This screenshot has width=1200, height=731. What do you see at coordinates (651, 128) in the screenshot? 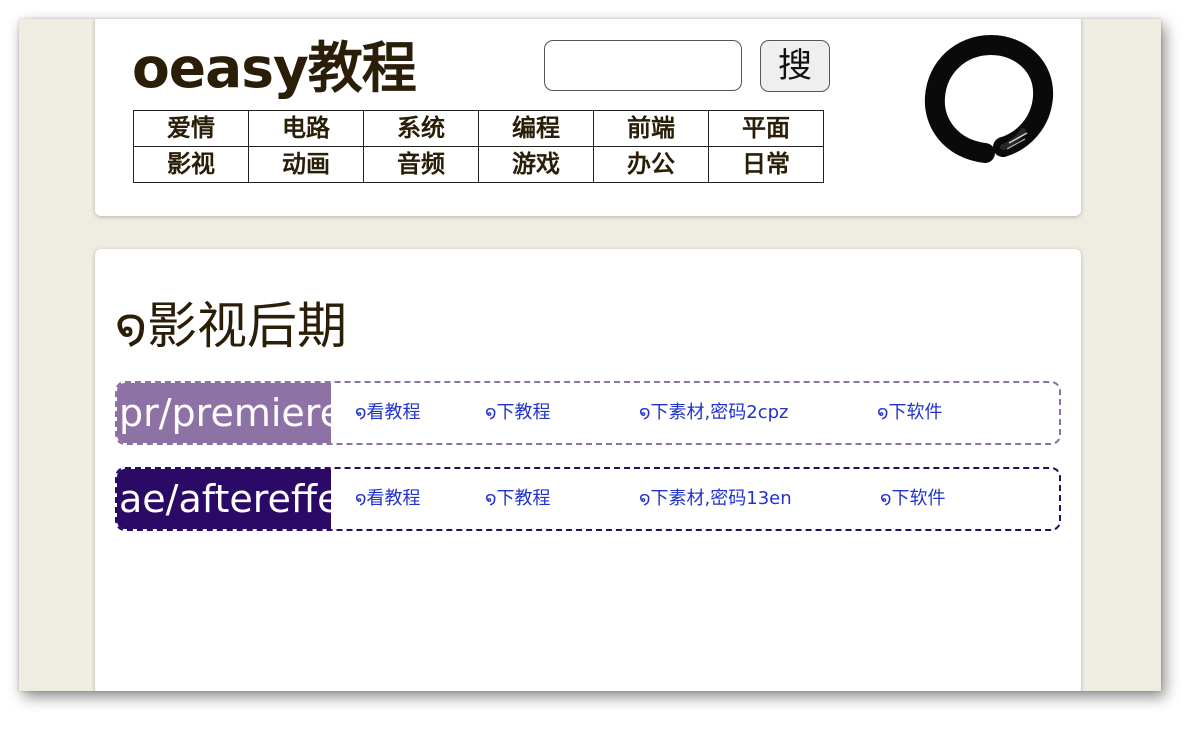
I see `nav-item-qianduan: 前端` at bounding box center [651, 128].